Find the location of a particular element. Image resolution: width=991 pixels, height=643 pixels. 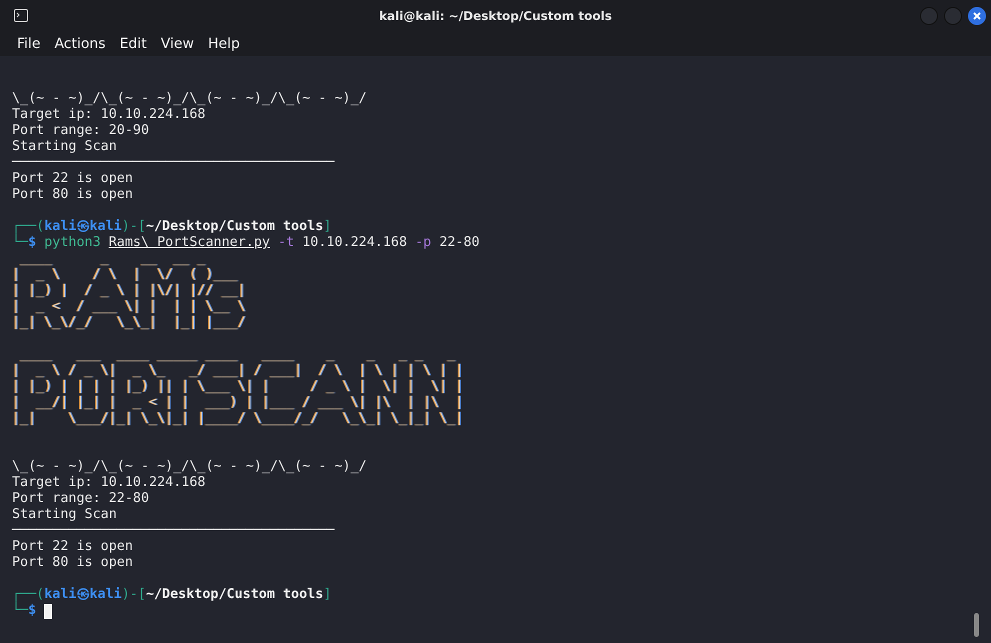

ascii-art-line: | _ < / ___ \| | | | \__ \ is located at coordinates (129, 307).